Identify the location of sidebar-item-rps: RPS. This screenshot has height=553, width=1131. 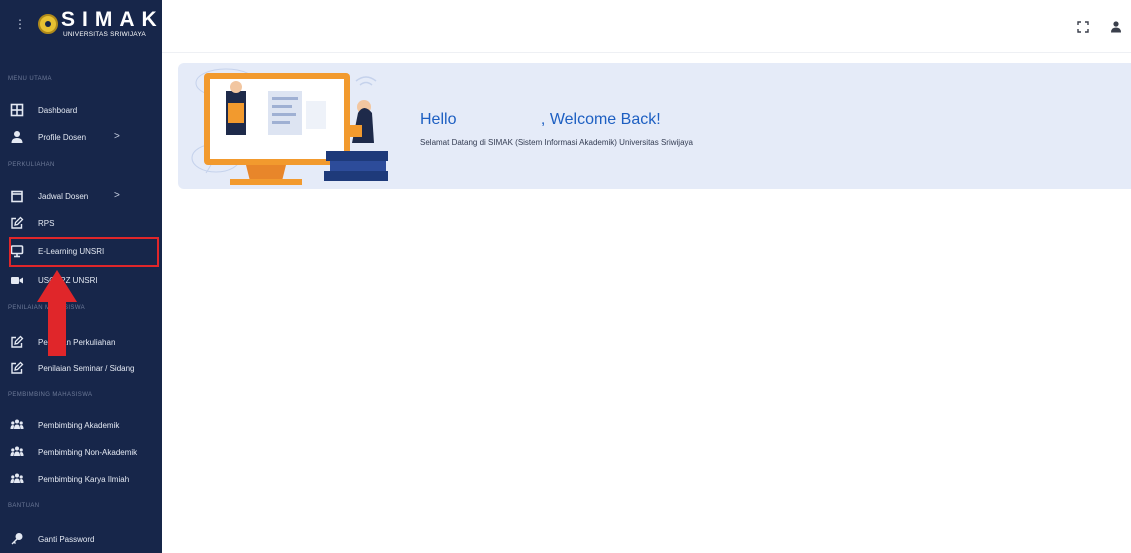
(84, 224).